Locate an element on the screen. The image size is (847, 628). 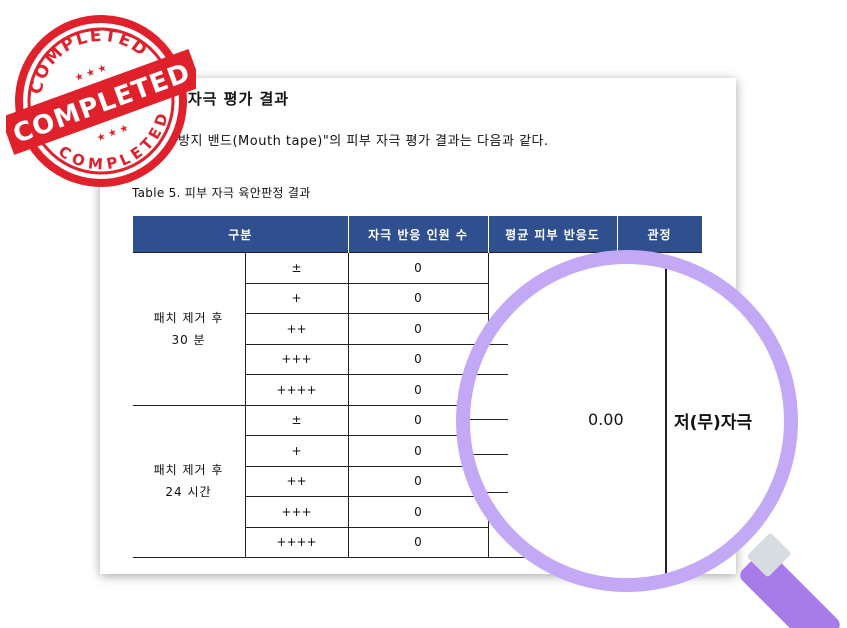
judgement-value: 저(무)자극 is located at coordinates (713, 423).